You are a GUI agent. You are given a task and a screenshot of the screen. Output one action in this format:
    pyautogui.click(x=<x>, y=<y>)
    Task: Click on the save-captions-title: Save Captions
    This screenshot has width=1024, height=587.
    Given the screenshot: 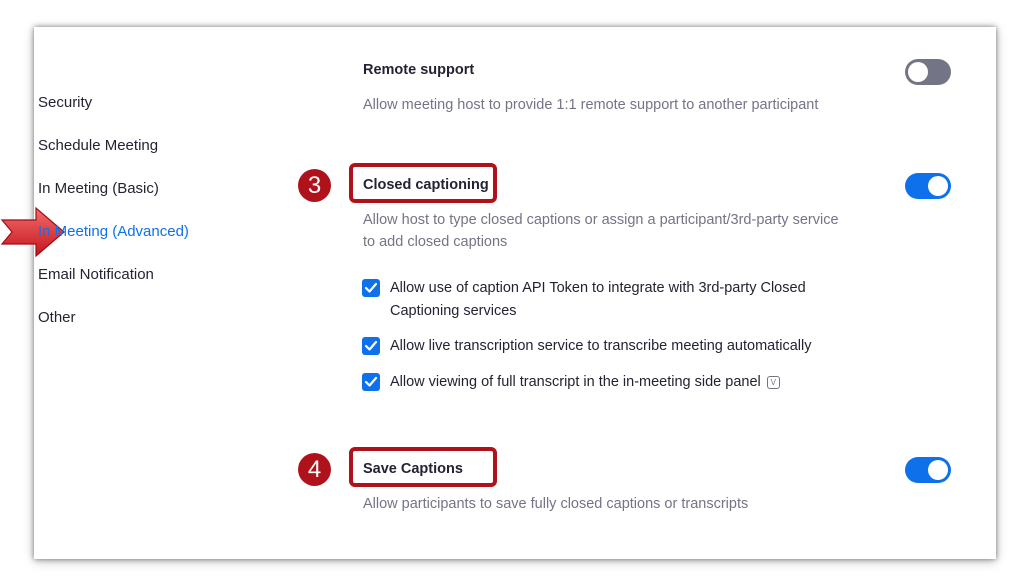 What is the action you would take?
    pyautogui.click(x=413, y=469)
    